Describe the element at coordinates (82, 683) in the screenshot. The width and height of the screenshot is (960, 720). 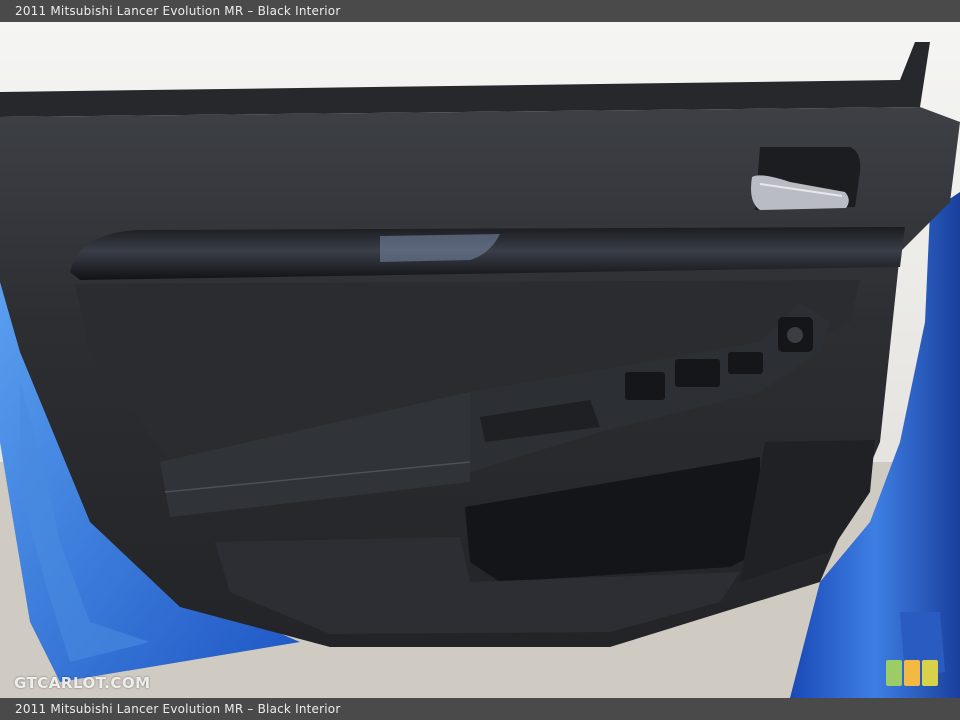
I see `watermark: GTCARLOT.COM` at that location.